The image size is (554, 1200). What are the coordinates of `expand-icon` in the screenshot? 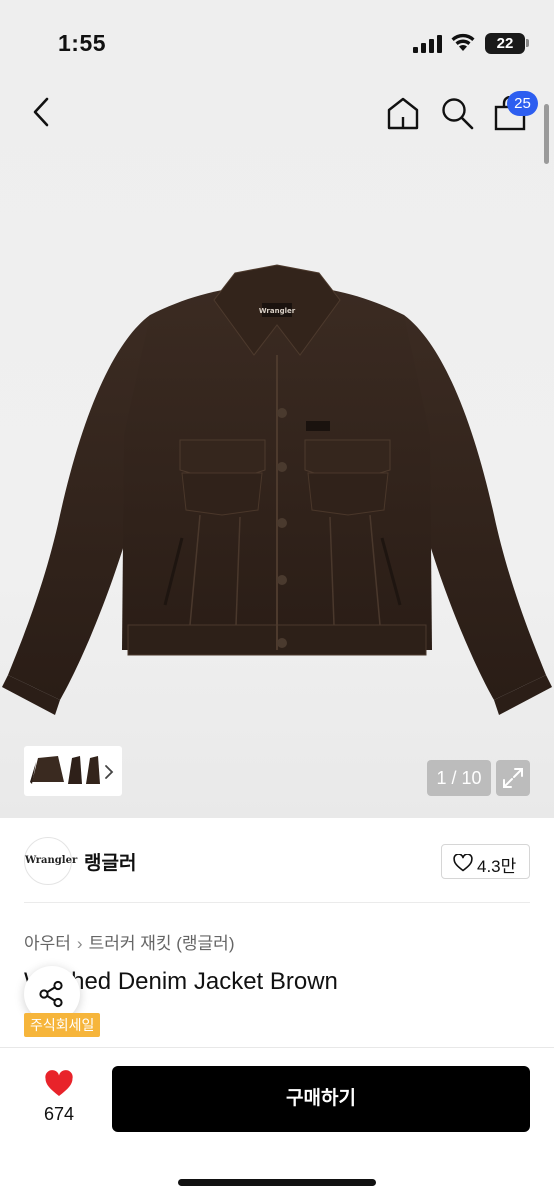 It's located at (513, 778).